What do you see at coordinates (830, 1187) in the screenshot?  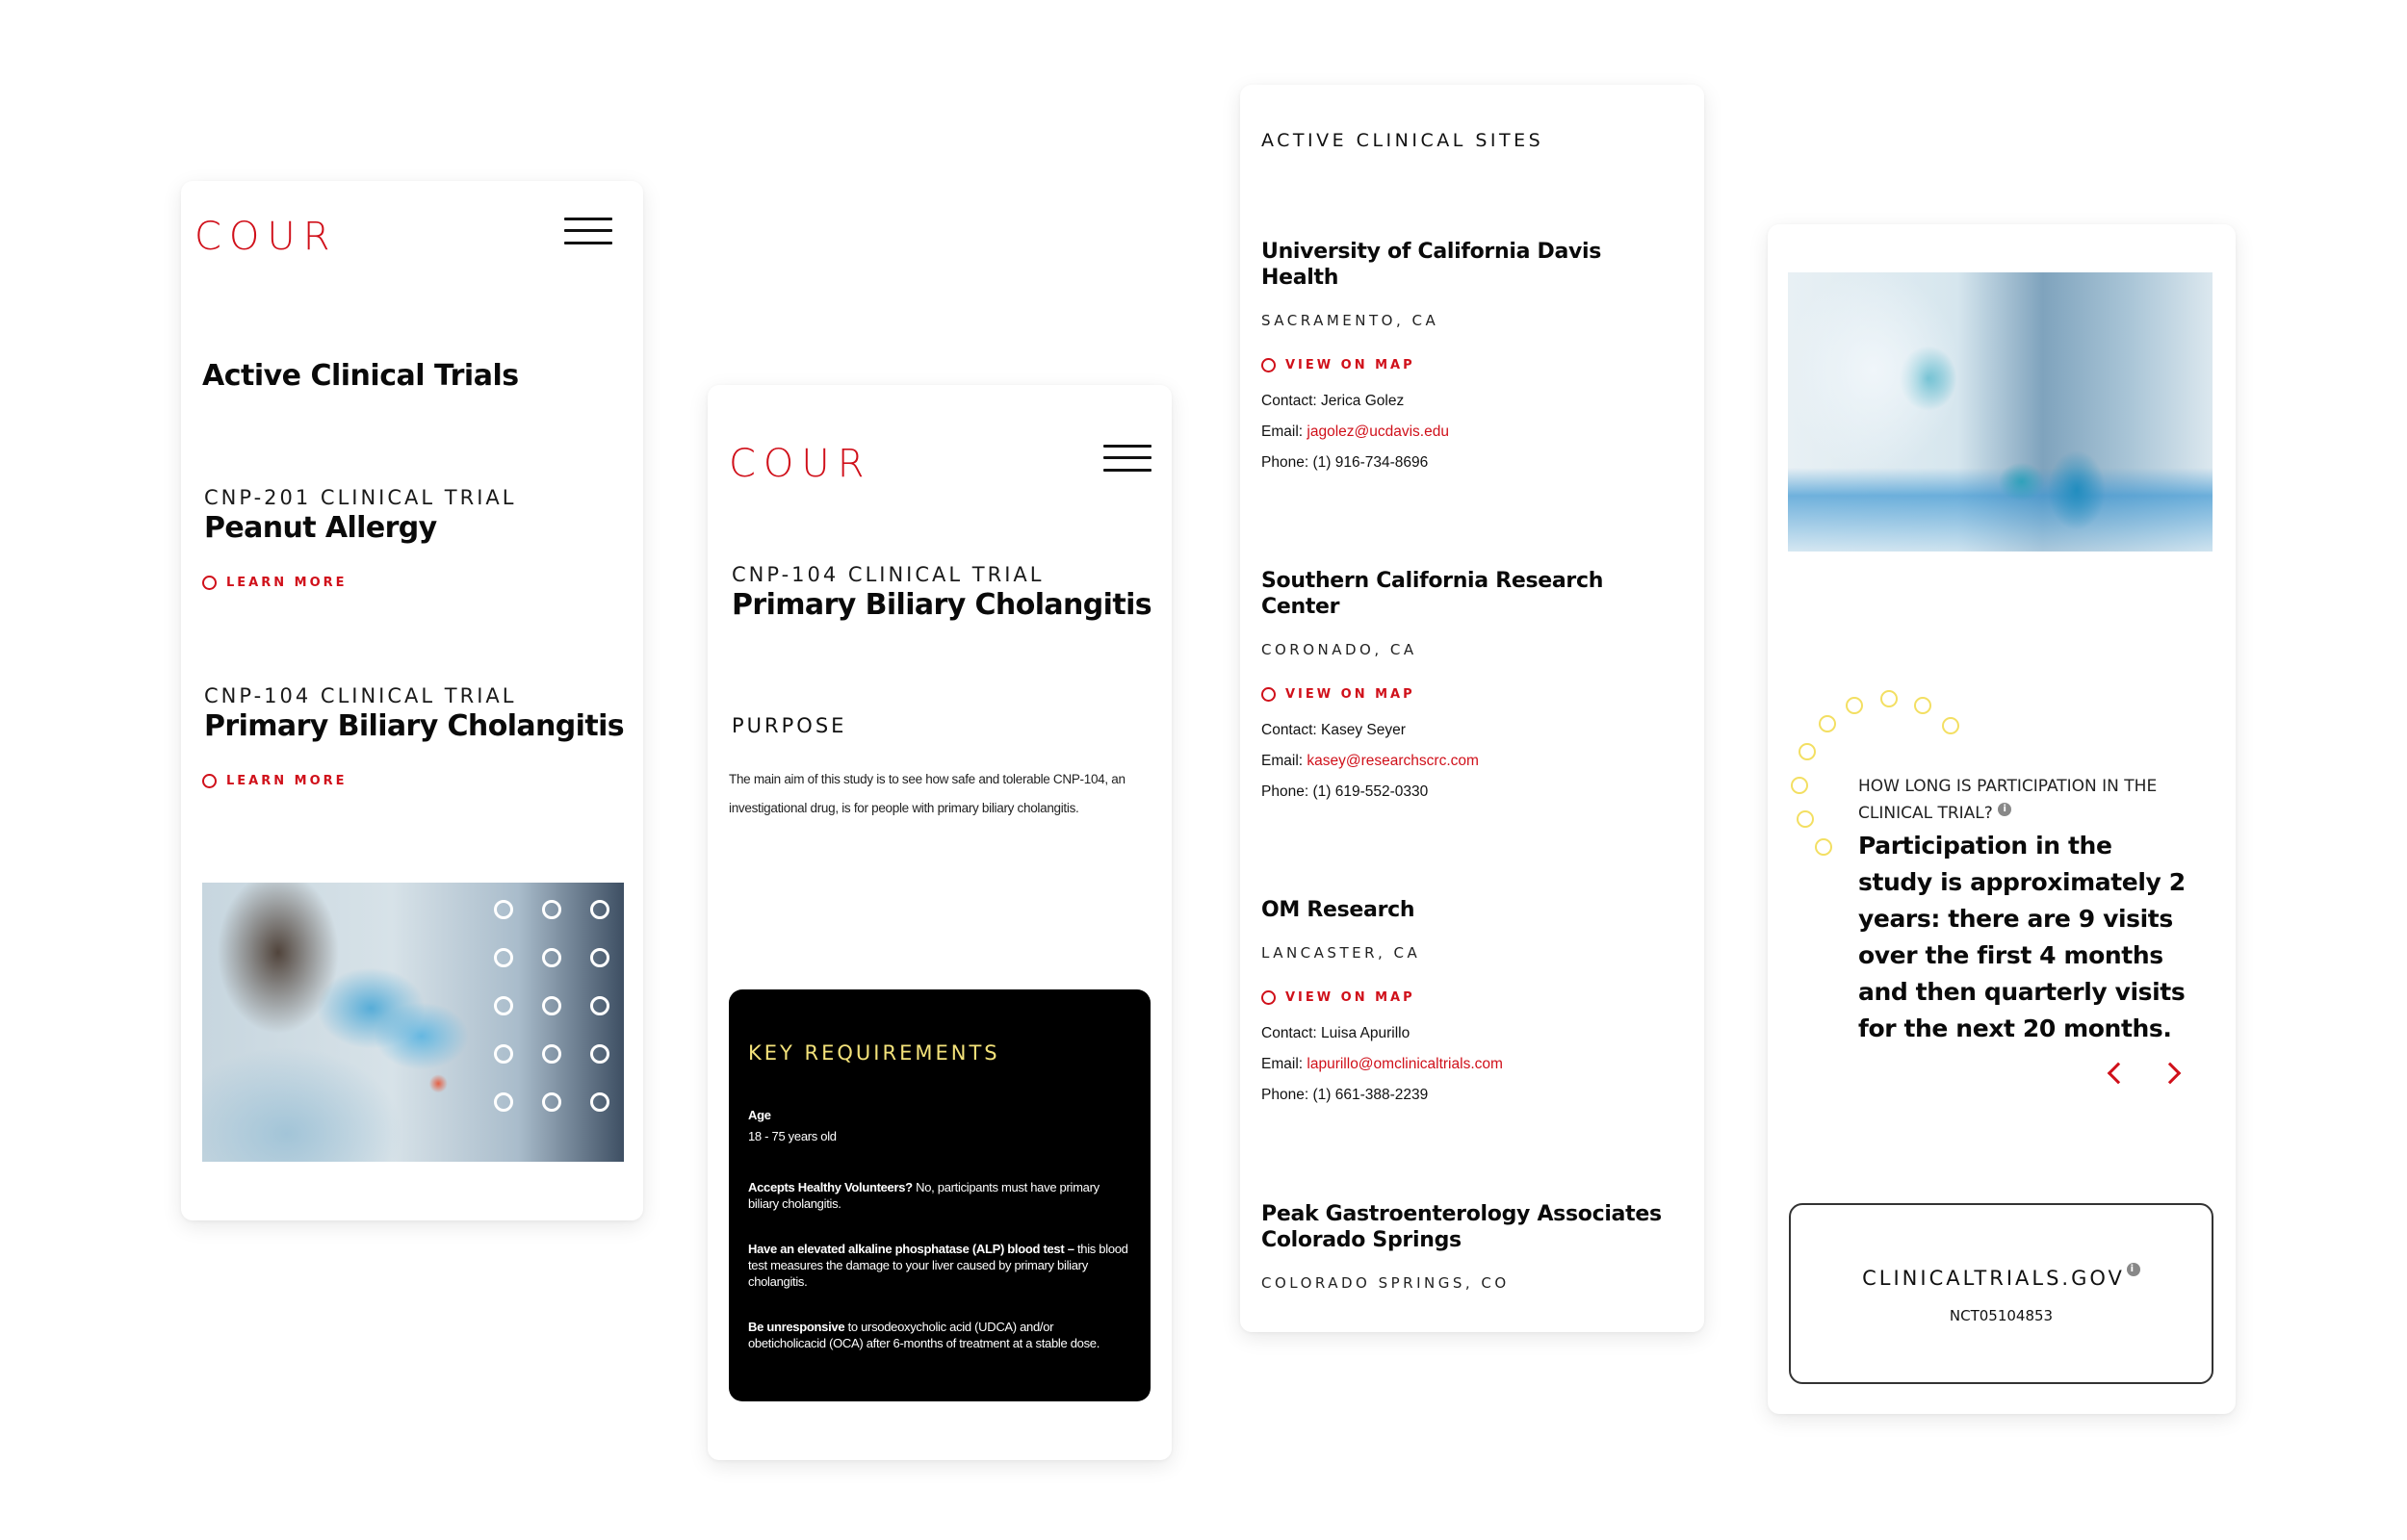 I see `requirement-bold: Accepts Healthy Volunteers?` at bounding box center [830, 1187].